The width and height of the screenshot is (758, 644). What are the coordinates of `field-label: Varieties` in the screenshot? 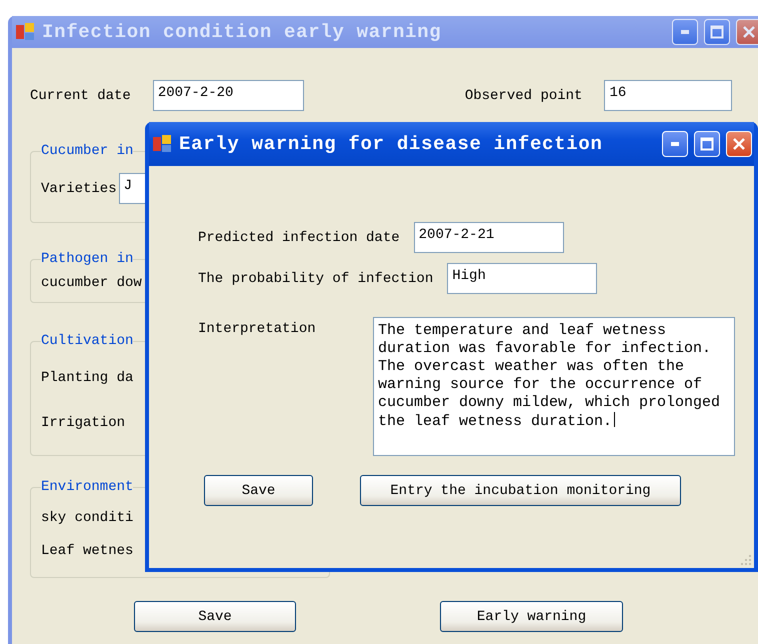 It's located at (79, 188).